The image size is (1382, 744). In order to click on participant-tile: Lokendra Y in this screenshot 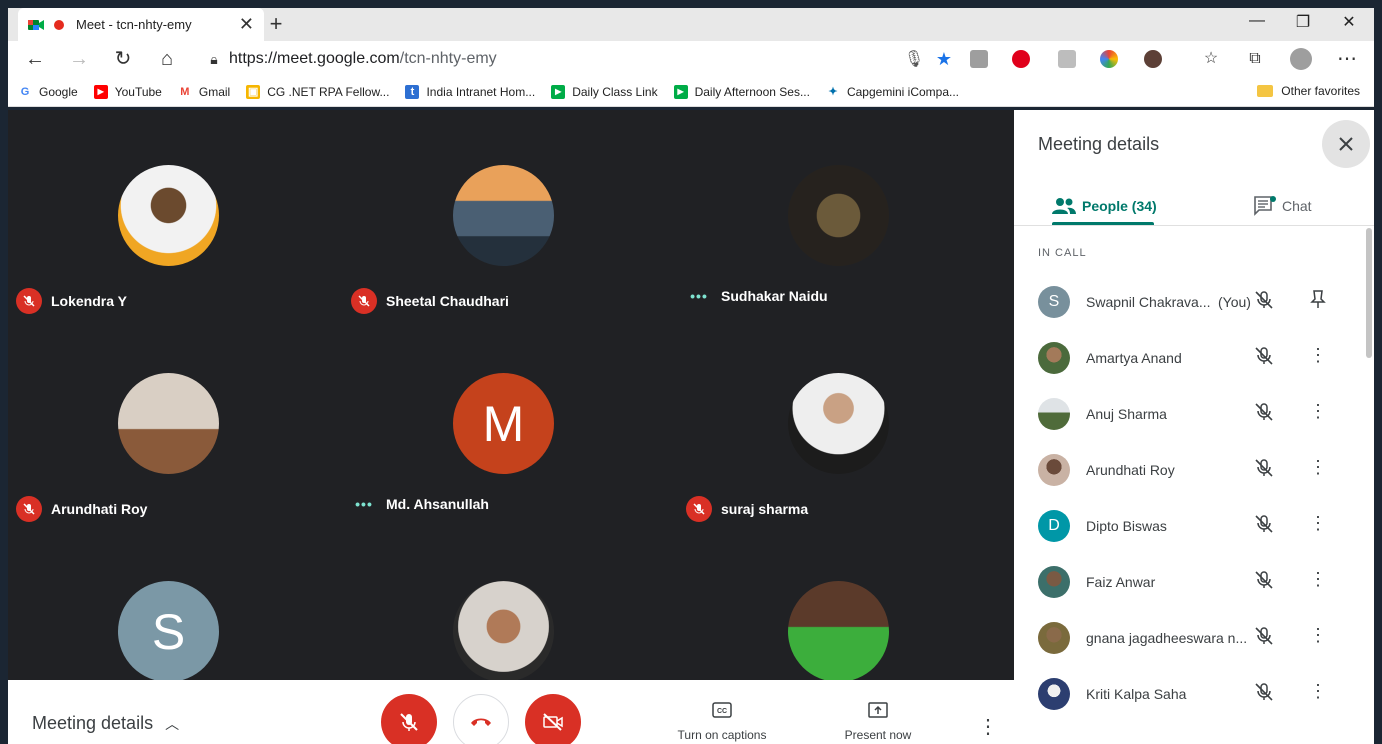, I will do `click(175, 214)`.